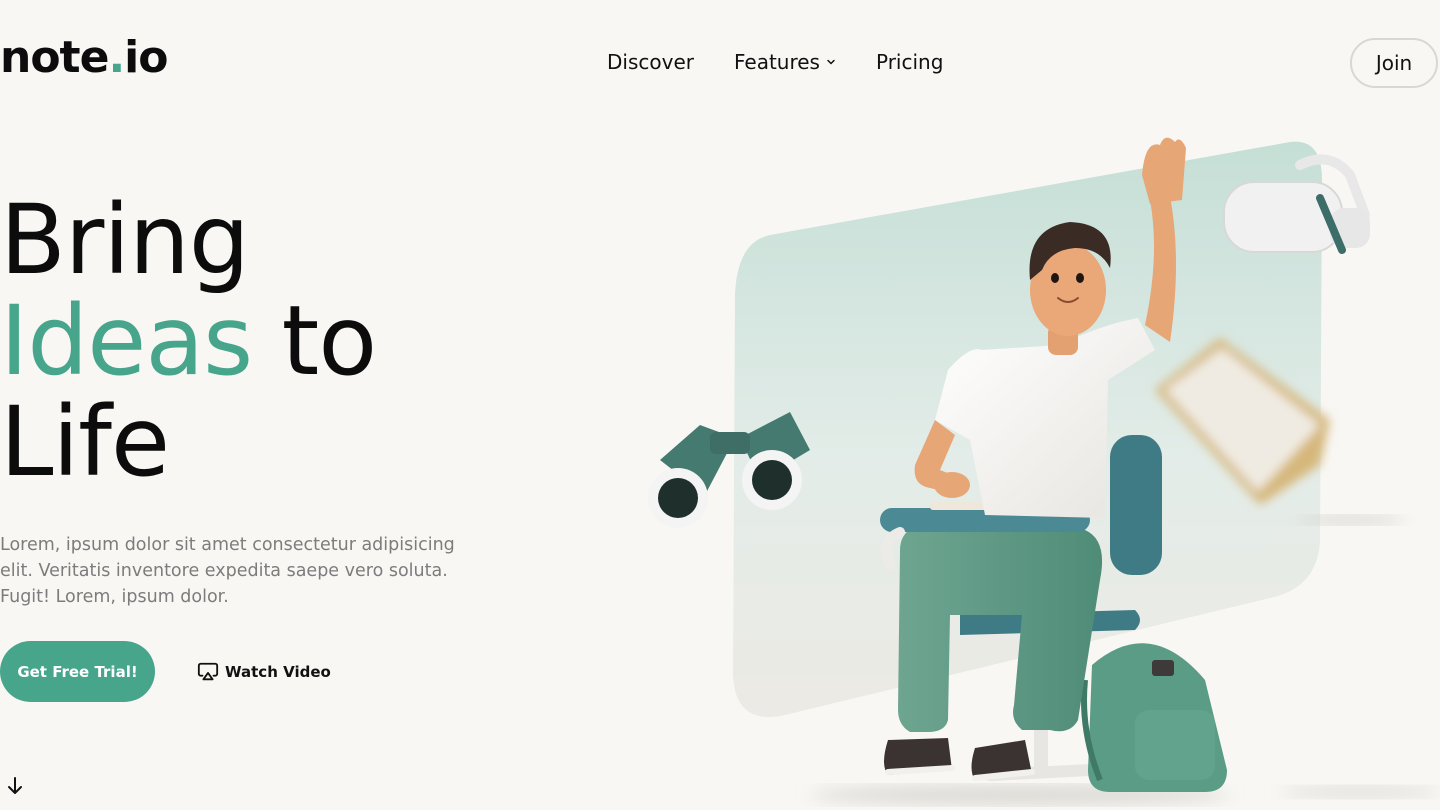 The width and height of the screenshot is (1440, 810). Describe the element at coordinates (278, 671) in the screenshot. I see `watch-video-label: Watch Video` at that location.